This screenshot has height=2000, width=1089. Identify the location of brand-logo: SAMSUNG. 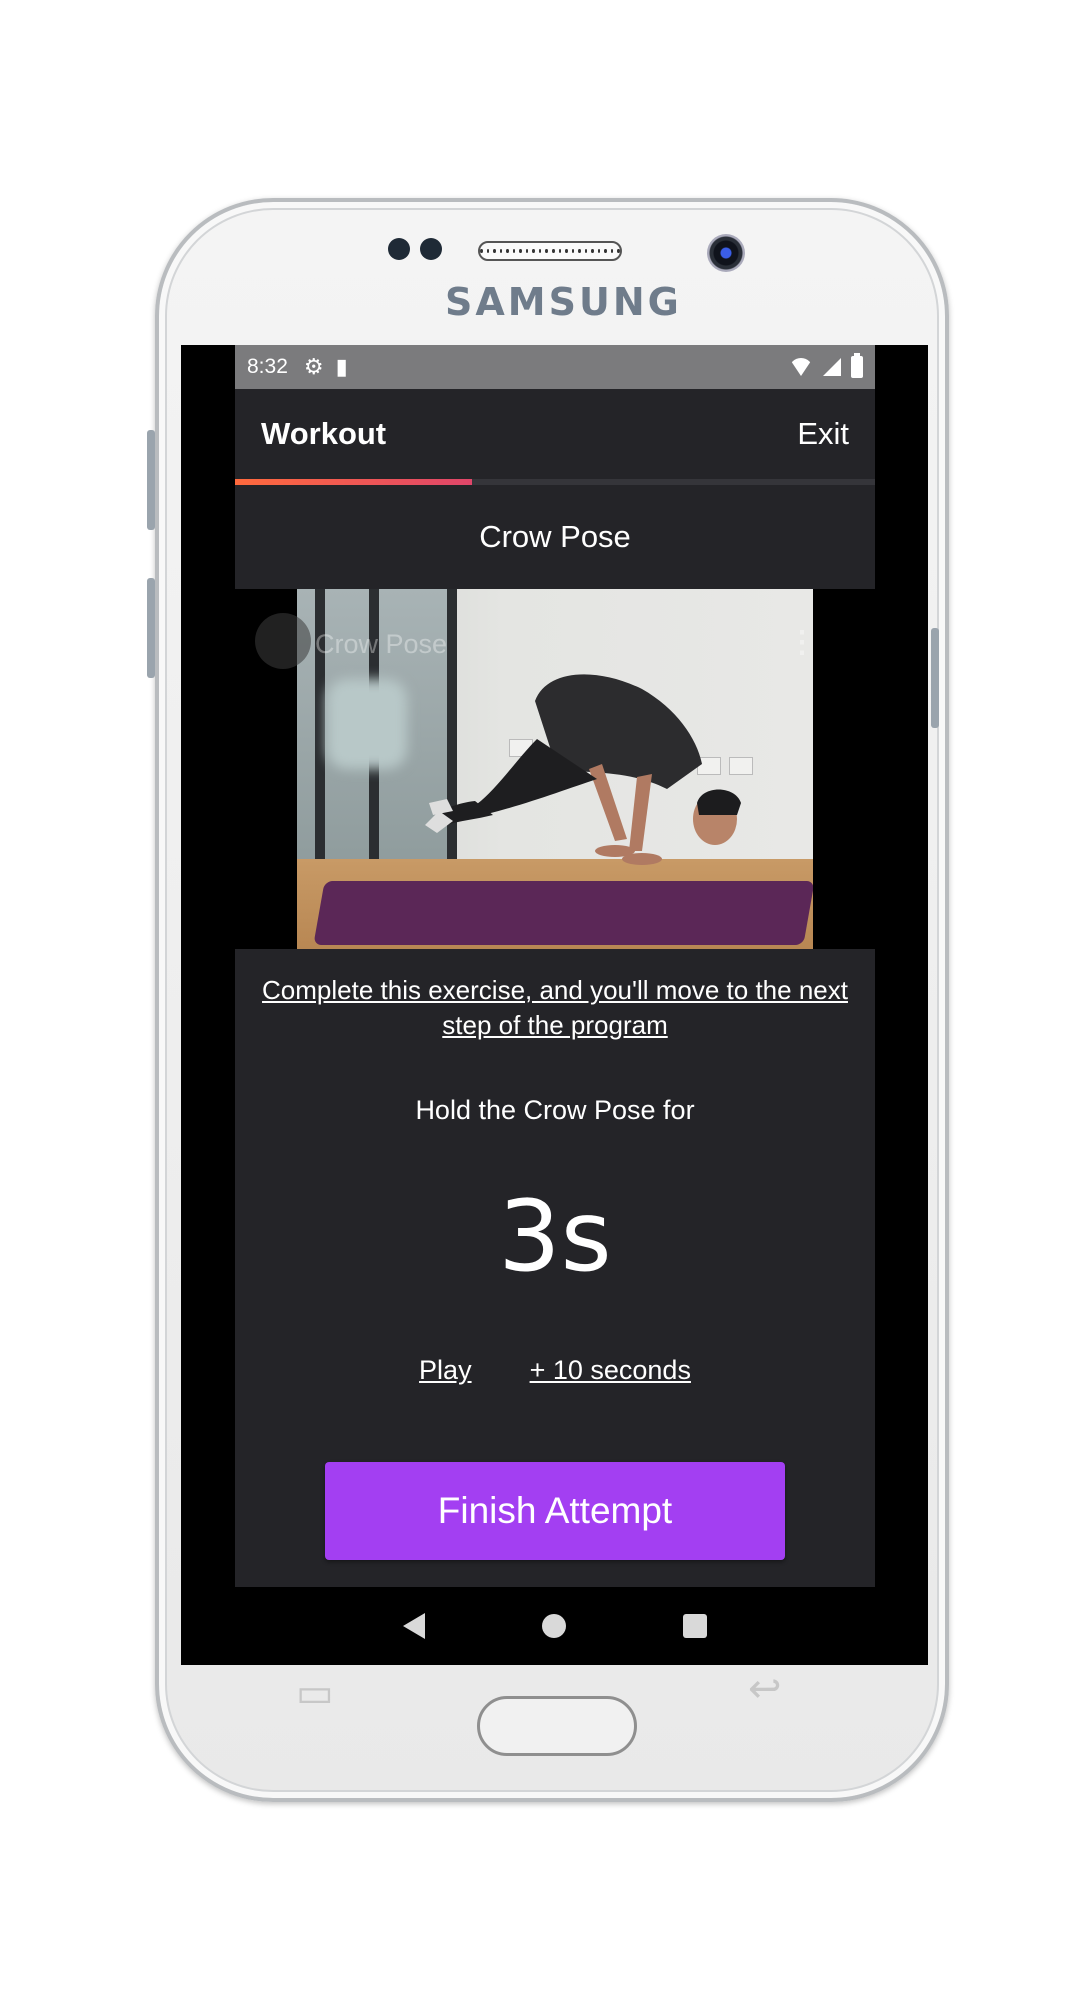
(563, 302).